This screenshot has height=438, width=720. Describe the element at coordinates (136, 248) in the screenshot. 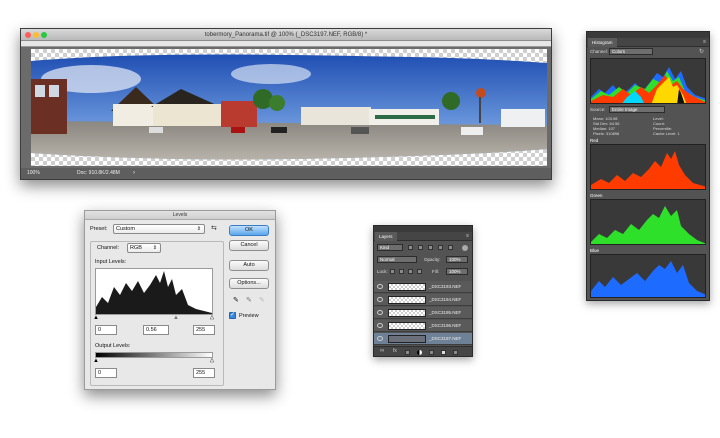

I see `channel-select-value: RGB` at that location.